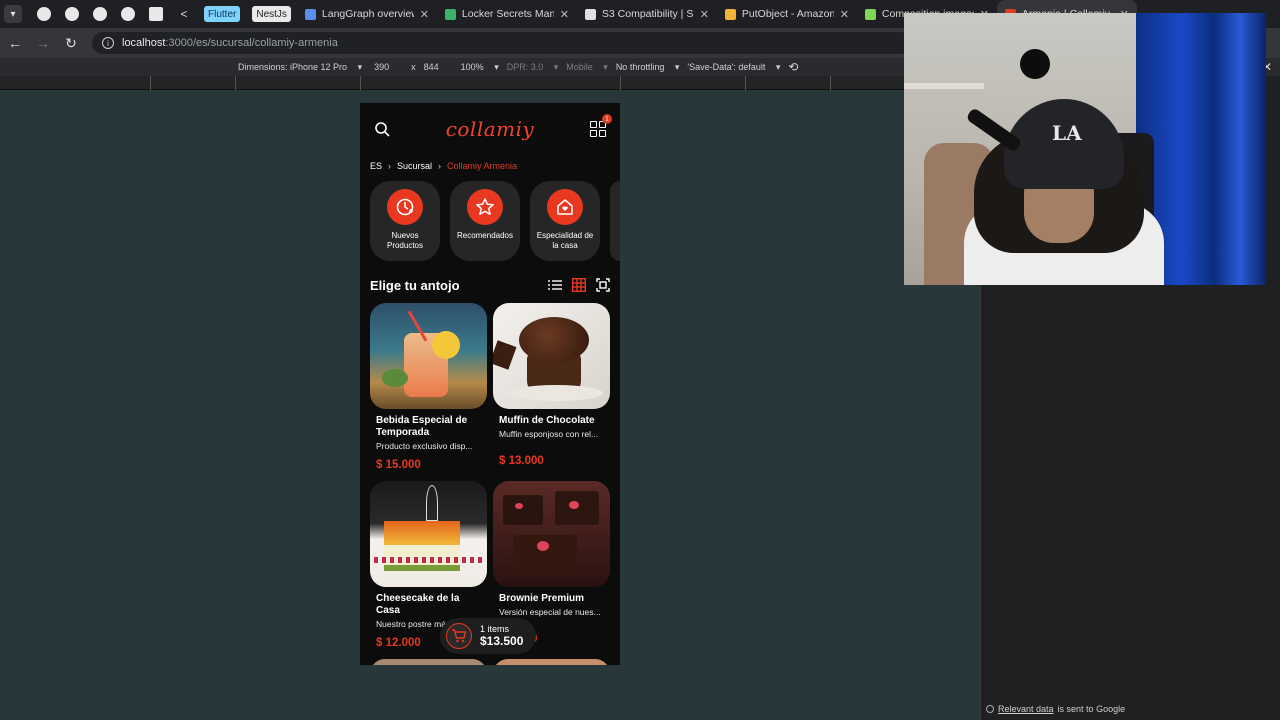  Describe the element at coordinates (1055, 709) in the screenshot. I see `devtools-footer: Relevant data is sent to Google` at that location.